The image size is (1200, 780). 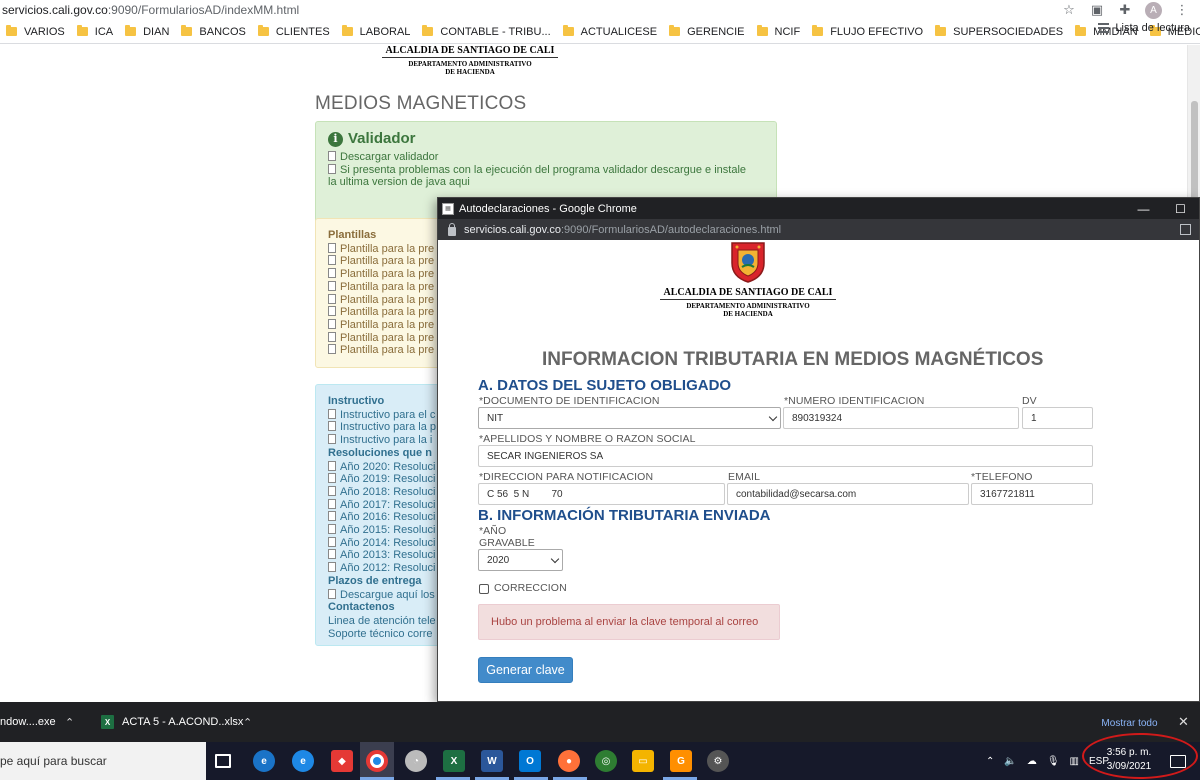 I want to click on generate-key-button: Generar clave, so click(x=525, y=670).